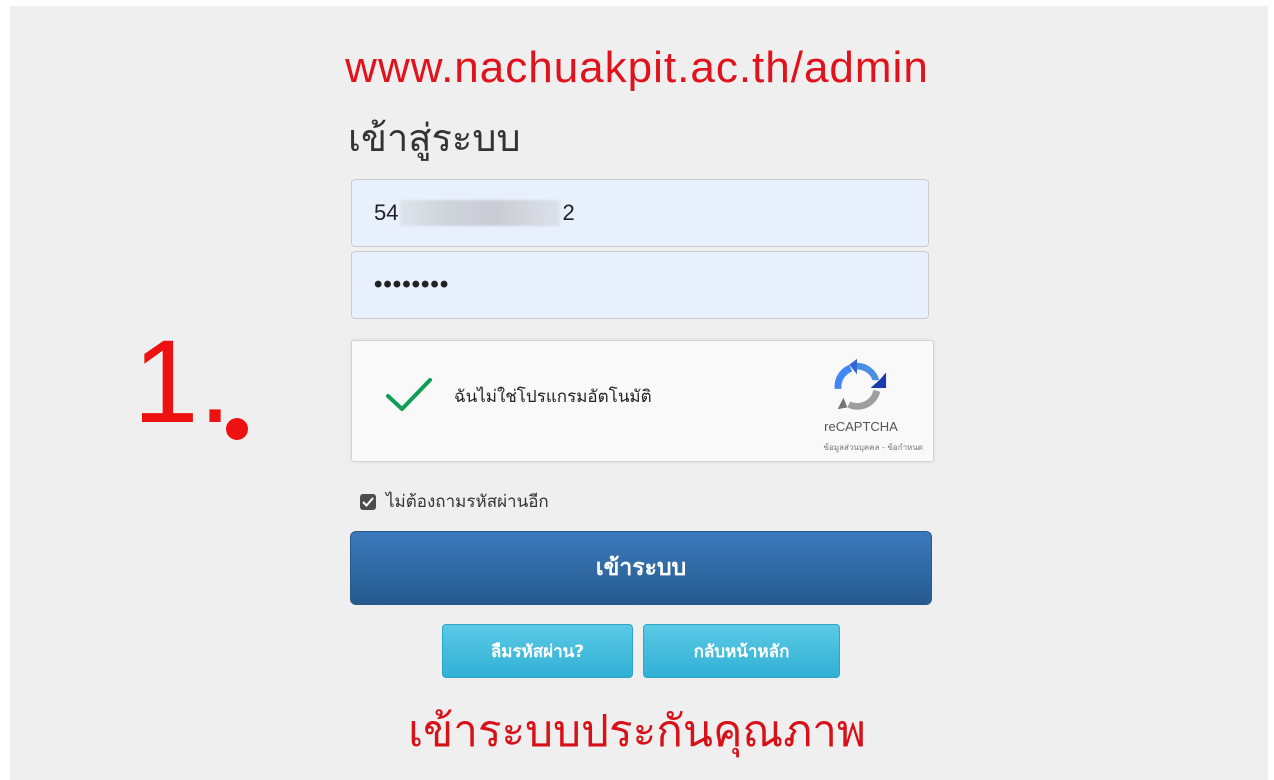 Image resolution: width=1274 pixels, height=780 pixels. I want to click on captcha-checkmark-icon, so click(409, 395).